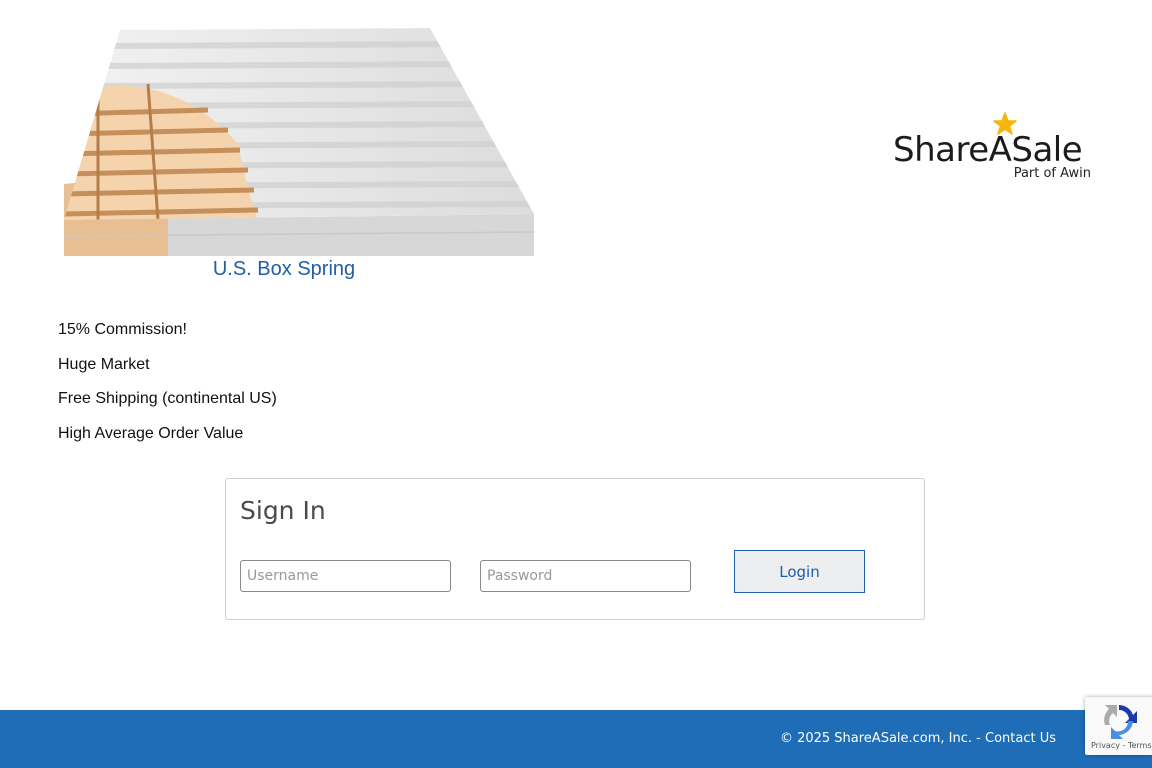 The height and width of the screenshot is (768, 1152). What do you see at coordinates (988, 150) in the screenshot?
I see `logo-name: ShareASale` at bounding box center [988, 150].